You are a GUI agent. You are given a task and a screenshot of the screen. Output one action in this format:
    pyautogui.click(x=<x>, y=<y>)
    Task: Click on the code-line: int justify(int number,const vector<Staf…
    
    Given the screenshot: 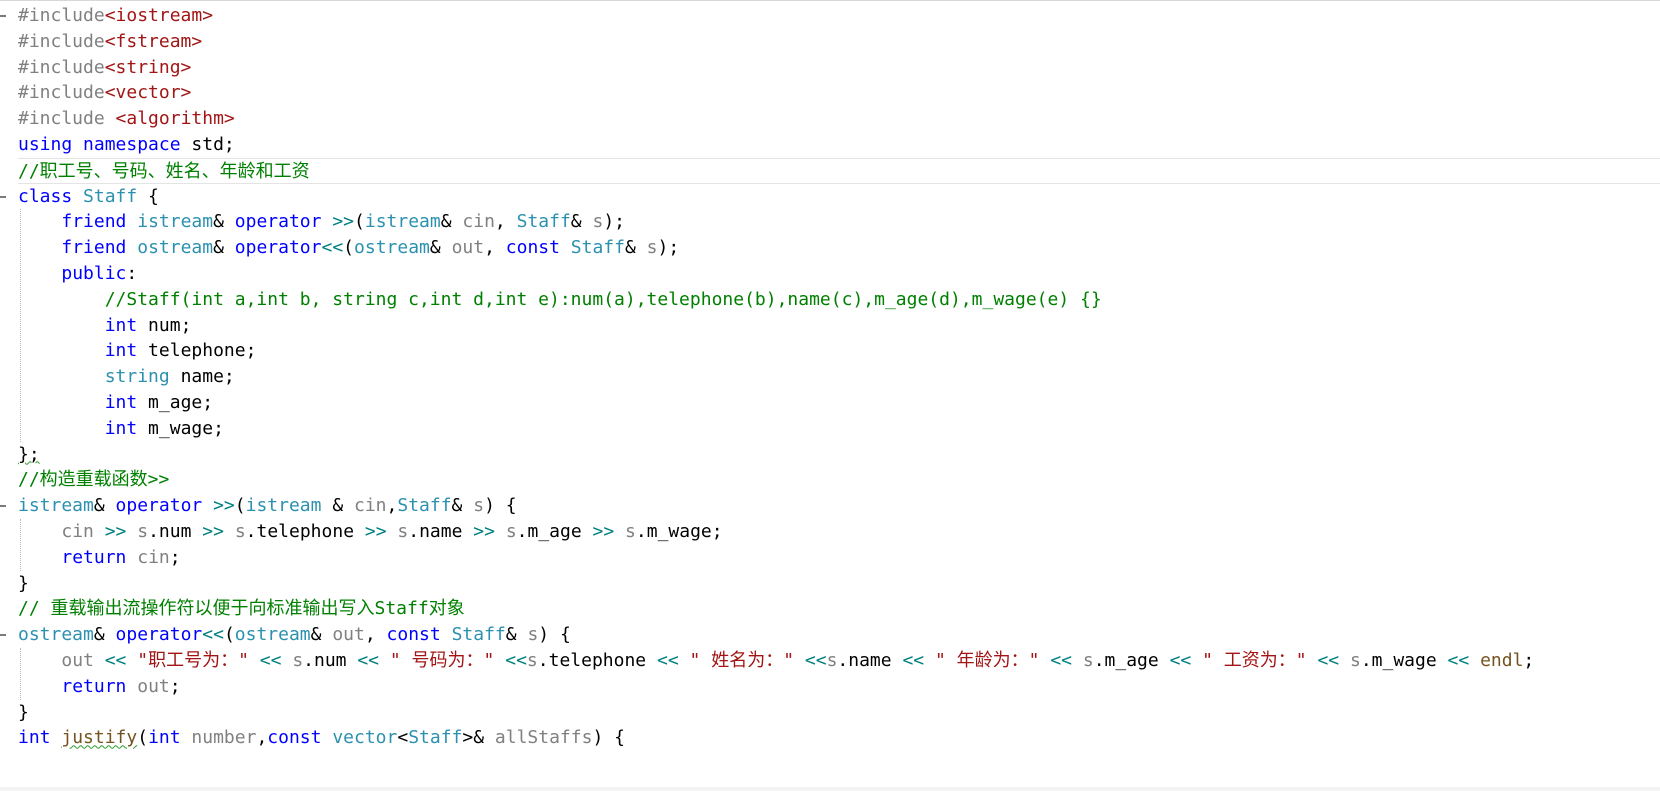 What is the action you would take?
    pyautogui.click(x=839, y=738)
    